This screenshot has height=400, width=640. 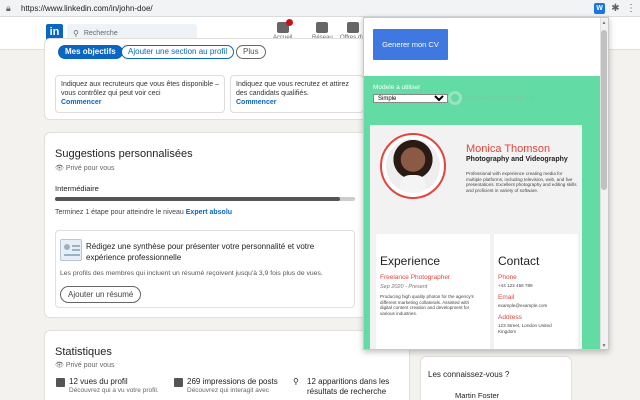 I want to click on uis-logo-icon, so click(x=455, y=98).